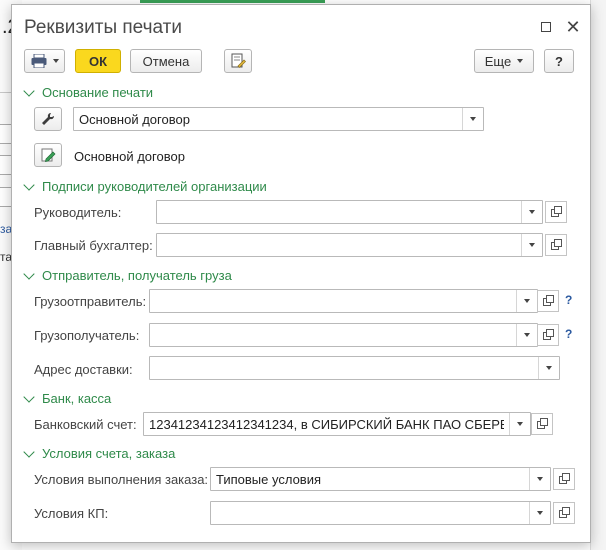 This screenshot has width=606, height=550. What do you see at coordinates (568, 300) in the screenshot?
I see `shipper-help-icon: ?` at bounding box center [568, 300].